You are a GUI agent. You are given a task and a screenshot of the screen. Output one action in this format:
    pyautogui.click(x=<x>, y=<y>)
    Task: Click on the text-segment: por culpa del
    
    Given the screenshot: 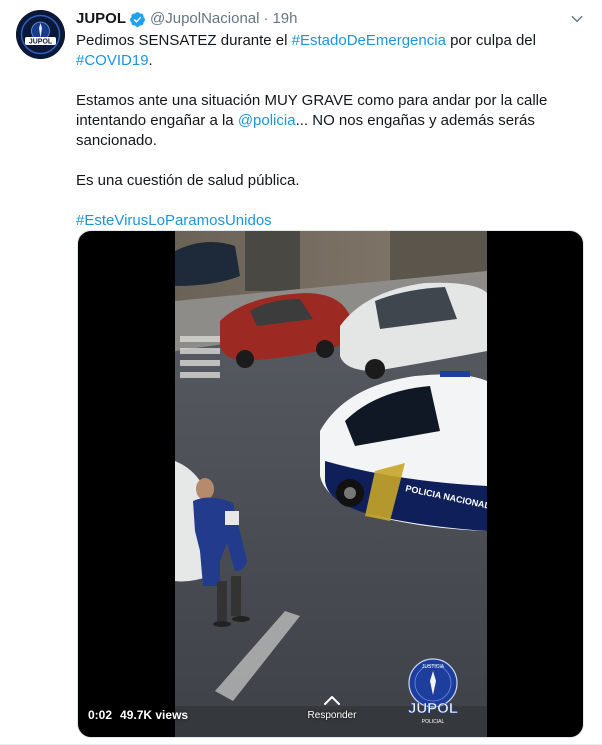 What is the action you would take?
    pyautogui.click(x=490, y=40)
    